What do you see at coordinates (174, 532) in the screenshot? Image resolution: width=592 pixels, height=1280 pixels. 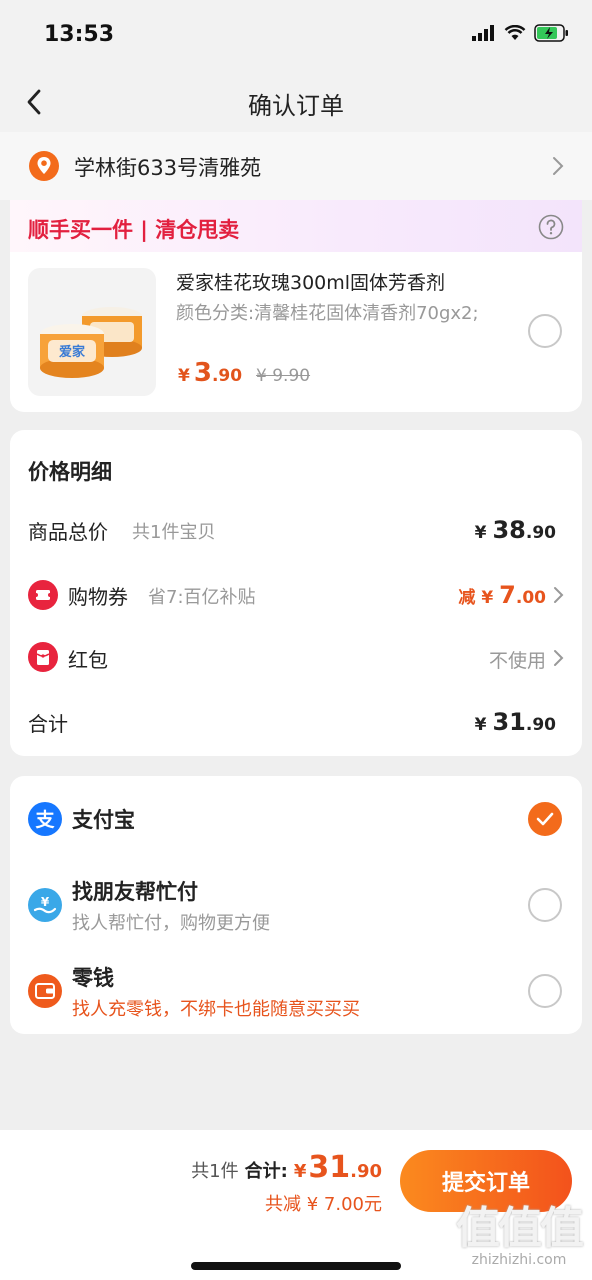 I see `goods-total-sub: 共1件宝贝` at bounding box center [174, 532].